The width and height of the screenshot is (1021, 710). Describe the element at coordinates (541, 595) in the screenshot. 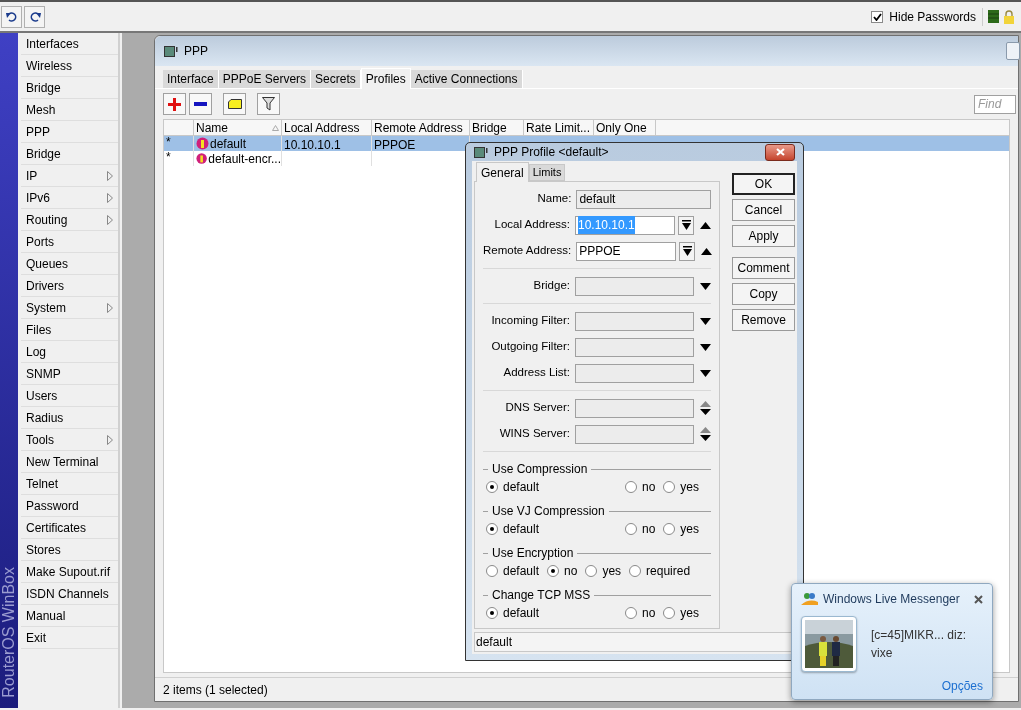

I see `group-title: Change TCP MSS` at that location.